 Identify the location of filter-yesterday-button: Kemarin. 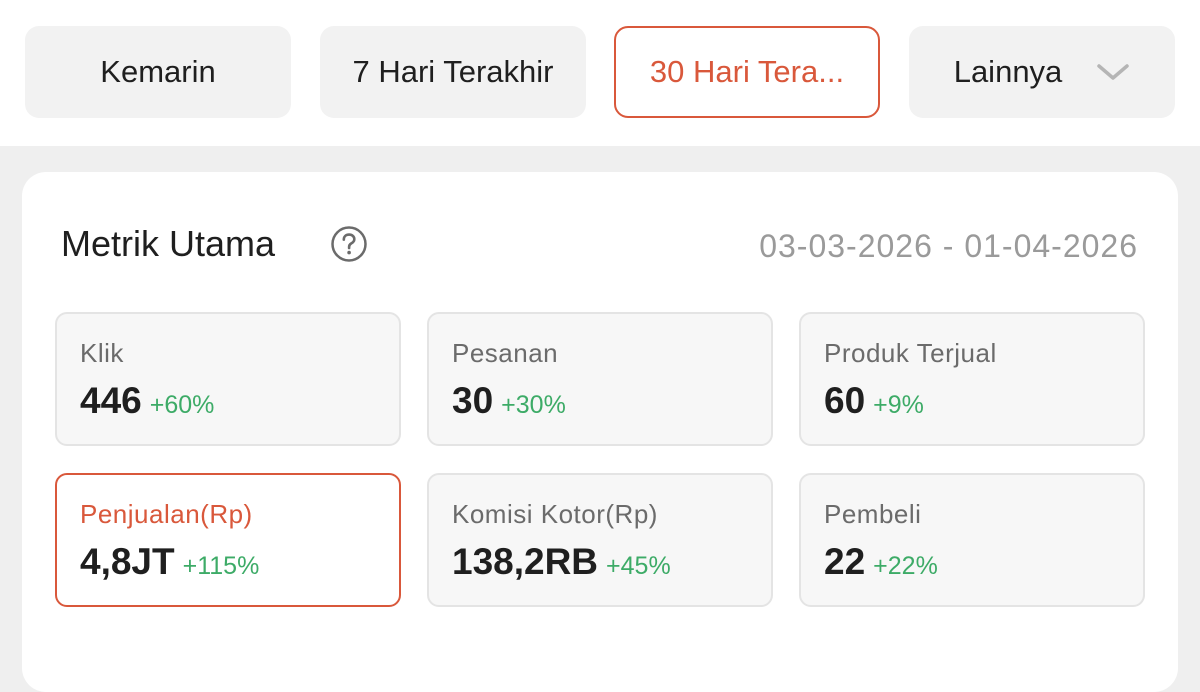
(158, 72).